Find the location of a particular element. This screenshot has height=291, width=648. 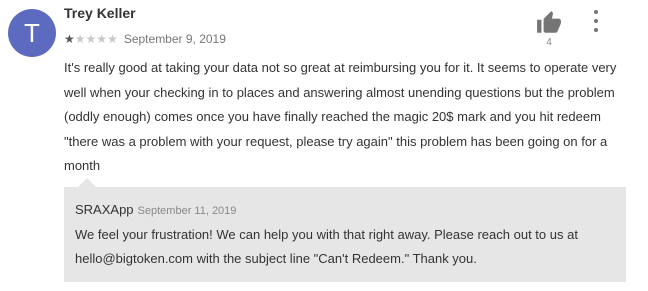

thumbs-up-icon is located at coordinates (549, 23).